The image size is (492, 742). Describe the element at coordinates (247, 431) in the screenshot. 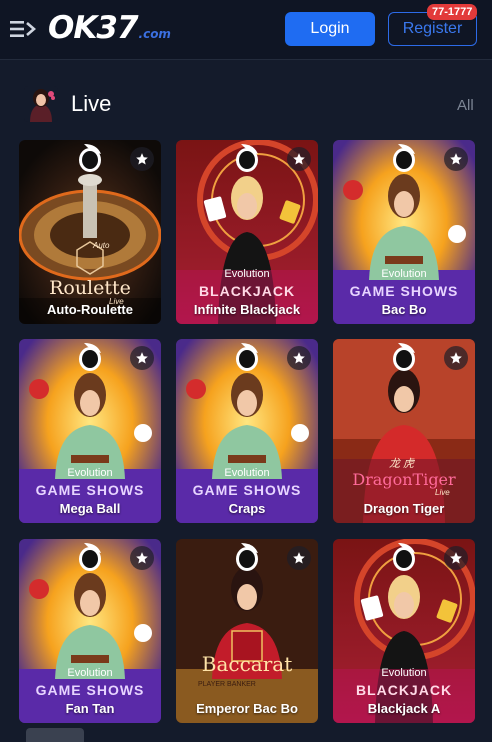

I see `game-card-craps: Evolution GAME SHOWS Craps` at that location.